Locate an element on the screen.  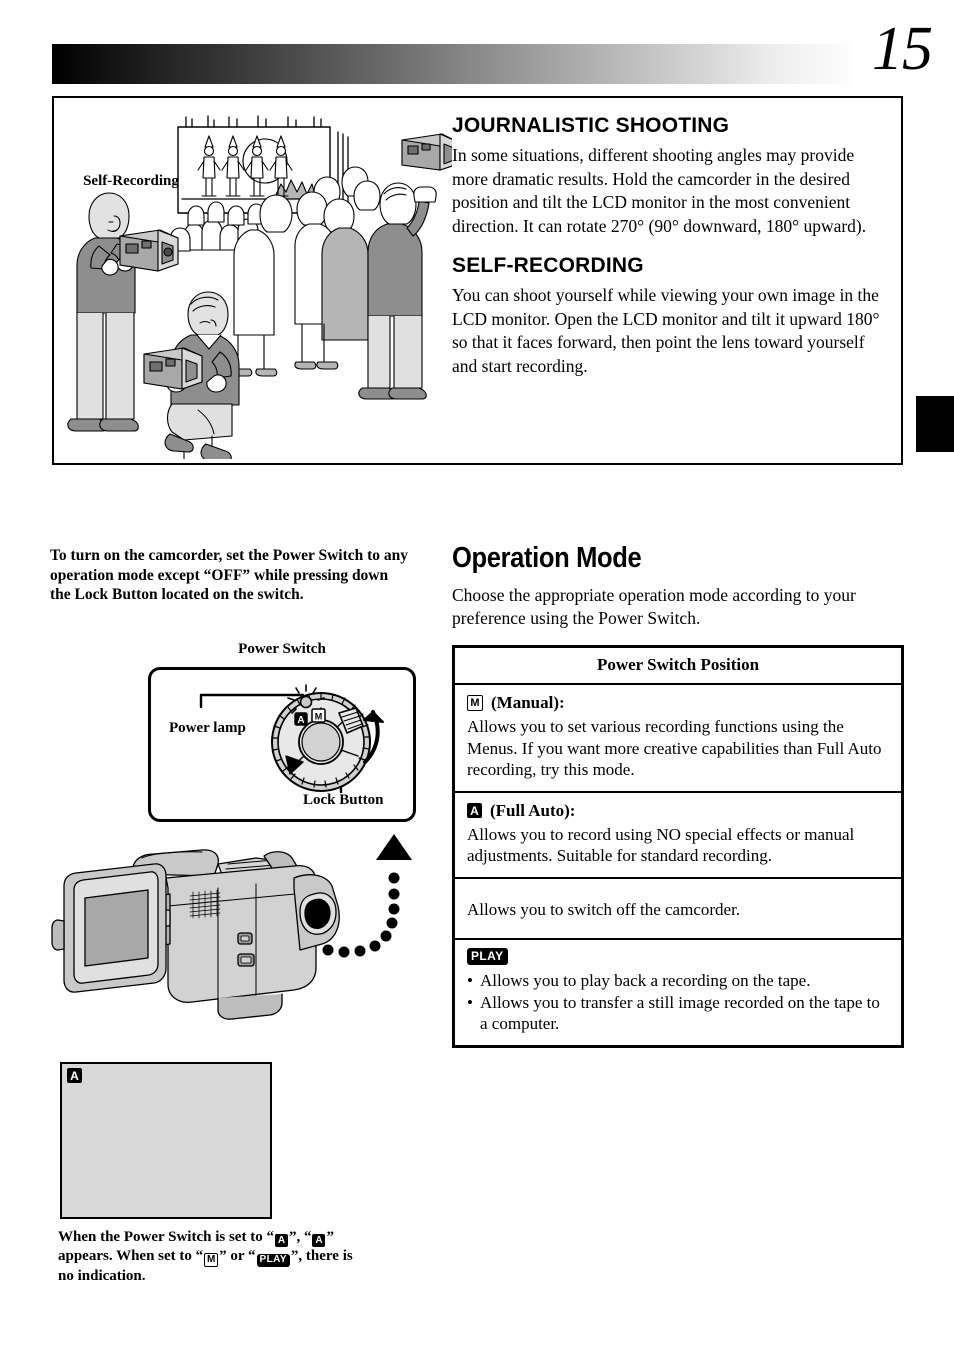
table-row-off: Allows you to switch off the camcorder. is located at coordinates (678, 909).